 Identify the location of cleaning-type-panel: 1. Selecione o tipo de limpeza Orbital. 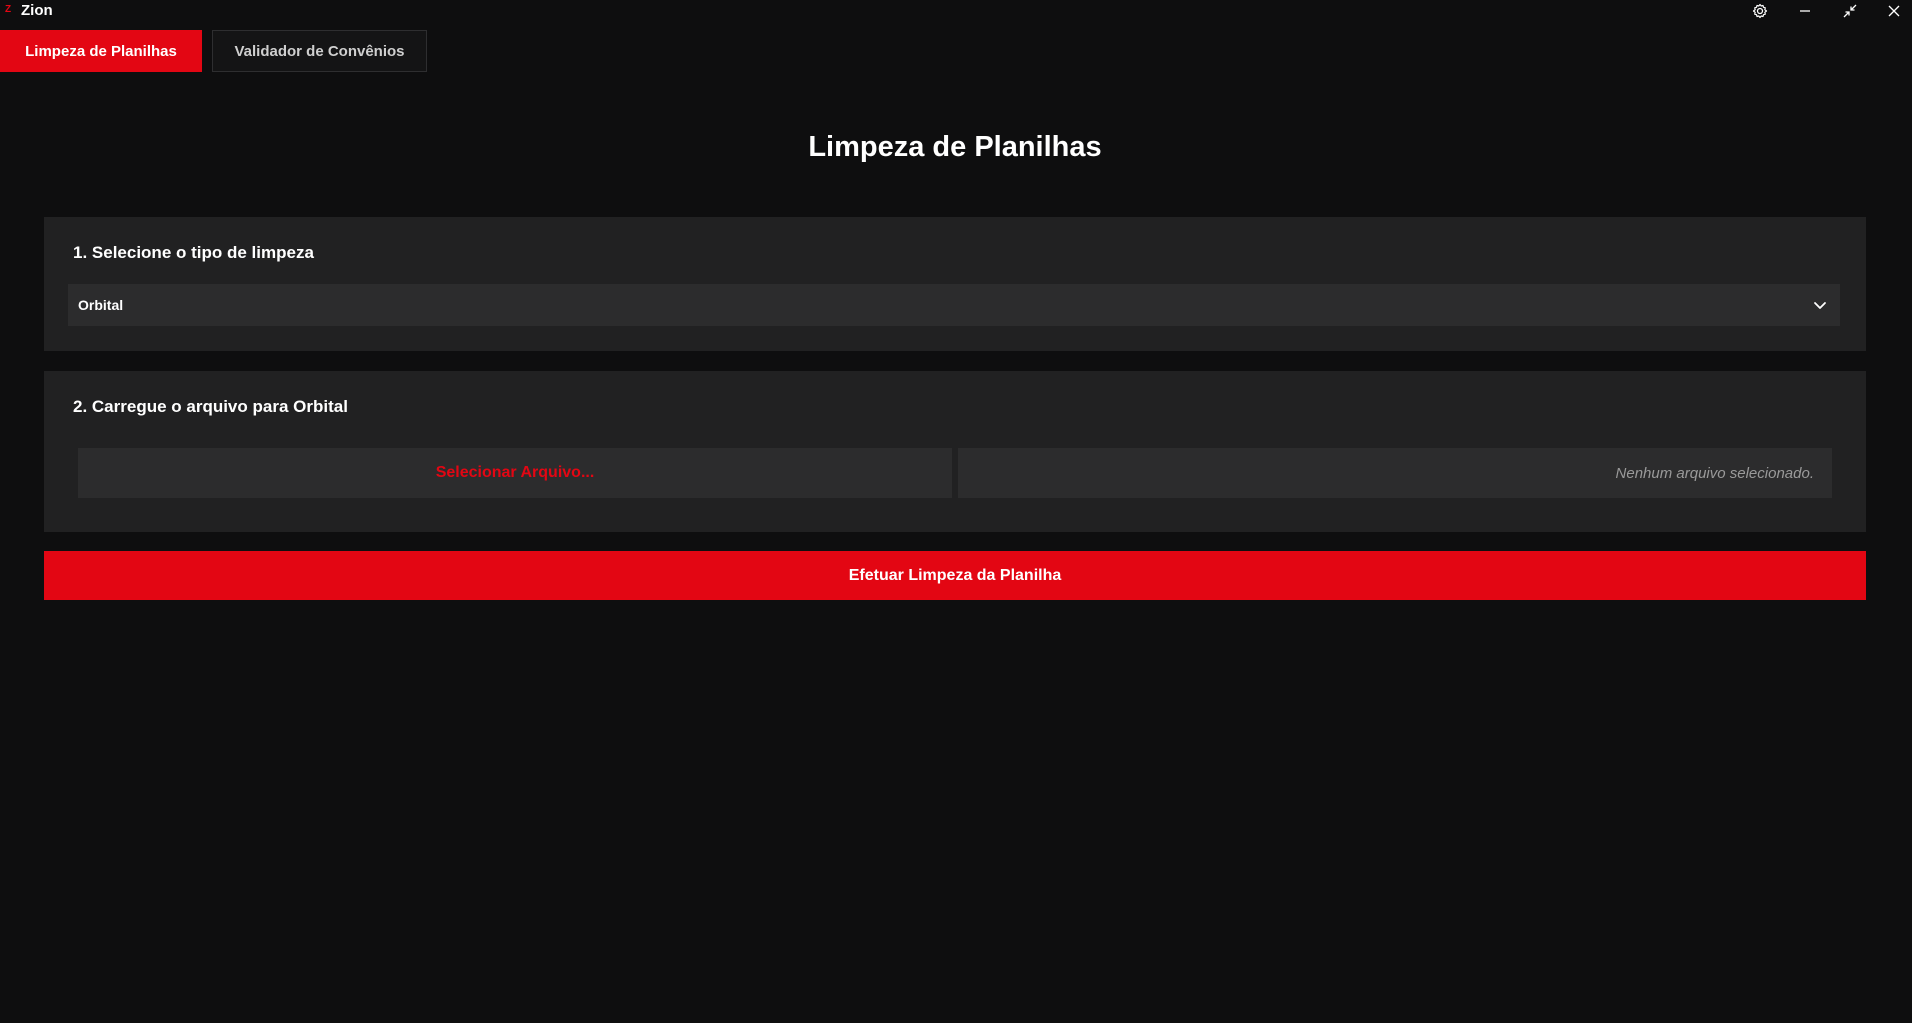
(955, 284).